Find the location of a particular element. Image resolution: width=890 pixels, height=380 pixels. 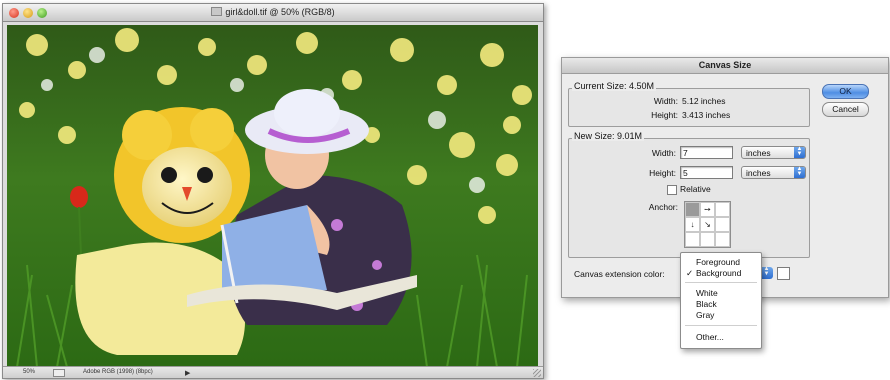

minimize-window-icon is located at coordinates (28, 13).